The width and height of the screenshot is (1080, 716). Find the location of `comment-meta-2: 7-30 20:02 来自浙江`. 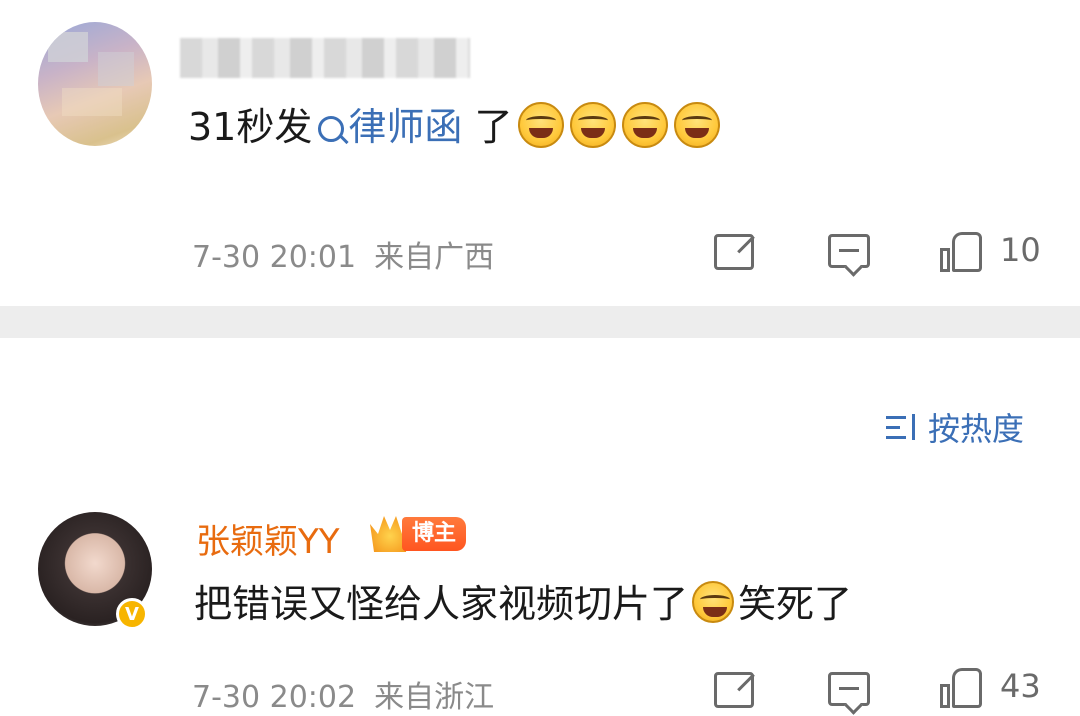

comment-meta-2: 7-30 20:02 来自浙江 is located at coordinates (343, 694).